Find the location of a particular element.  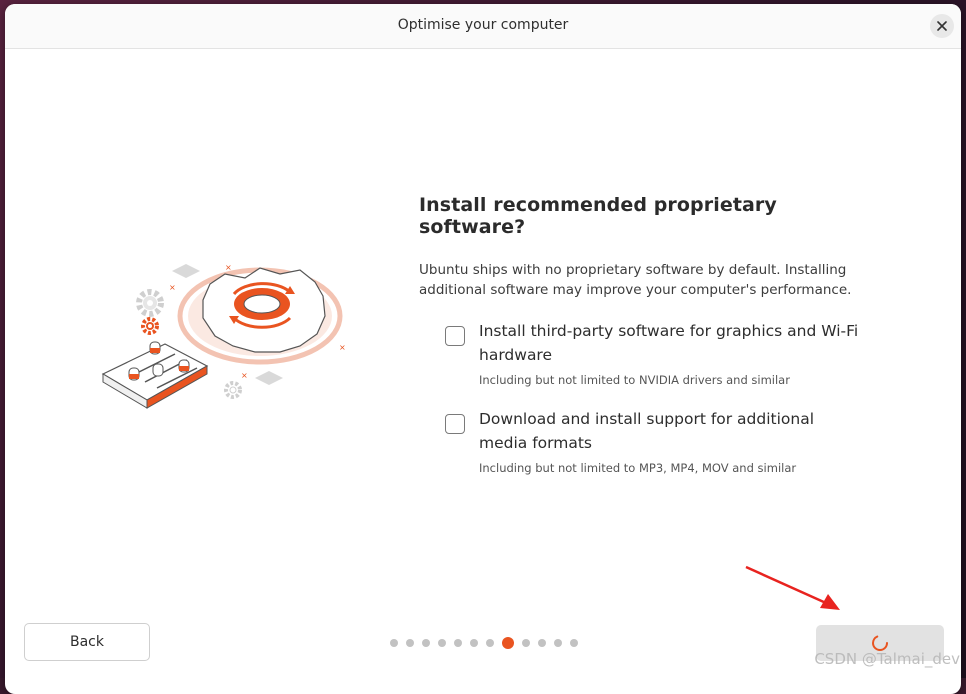

dialog-title: Optimise your computer is located at coordinates (483, 25).